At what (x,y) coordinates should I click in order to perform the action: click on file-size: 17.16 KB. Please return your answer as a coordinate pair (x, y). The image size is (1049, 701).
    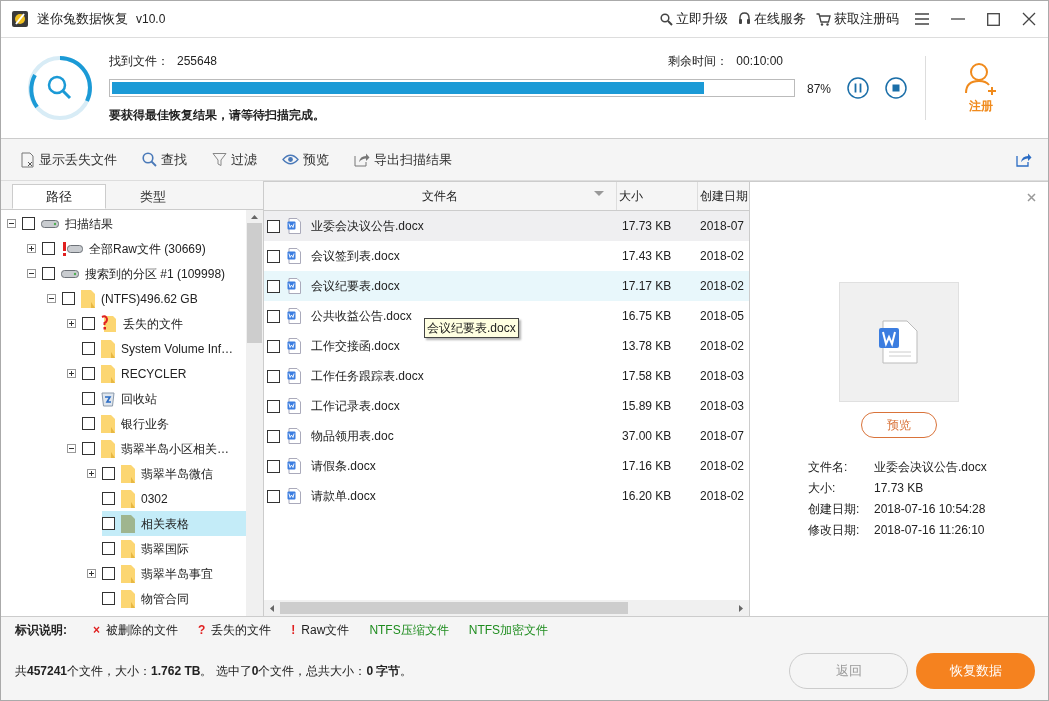
    Looking at the image, I should click on (647, 466).